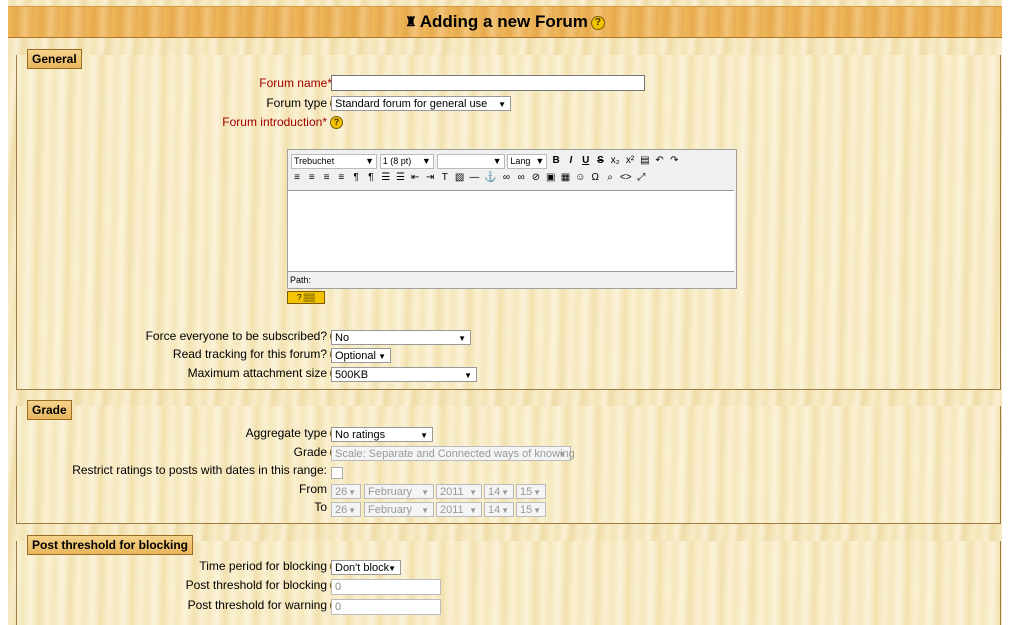 This screenshot has width=1017, height=625. What do you see at coordinates (297, 178) in the screenshot?
I see `align-left-icon: ≡` at bounding box center [297, 178].